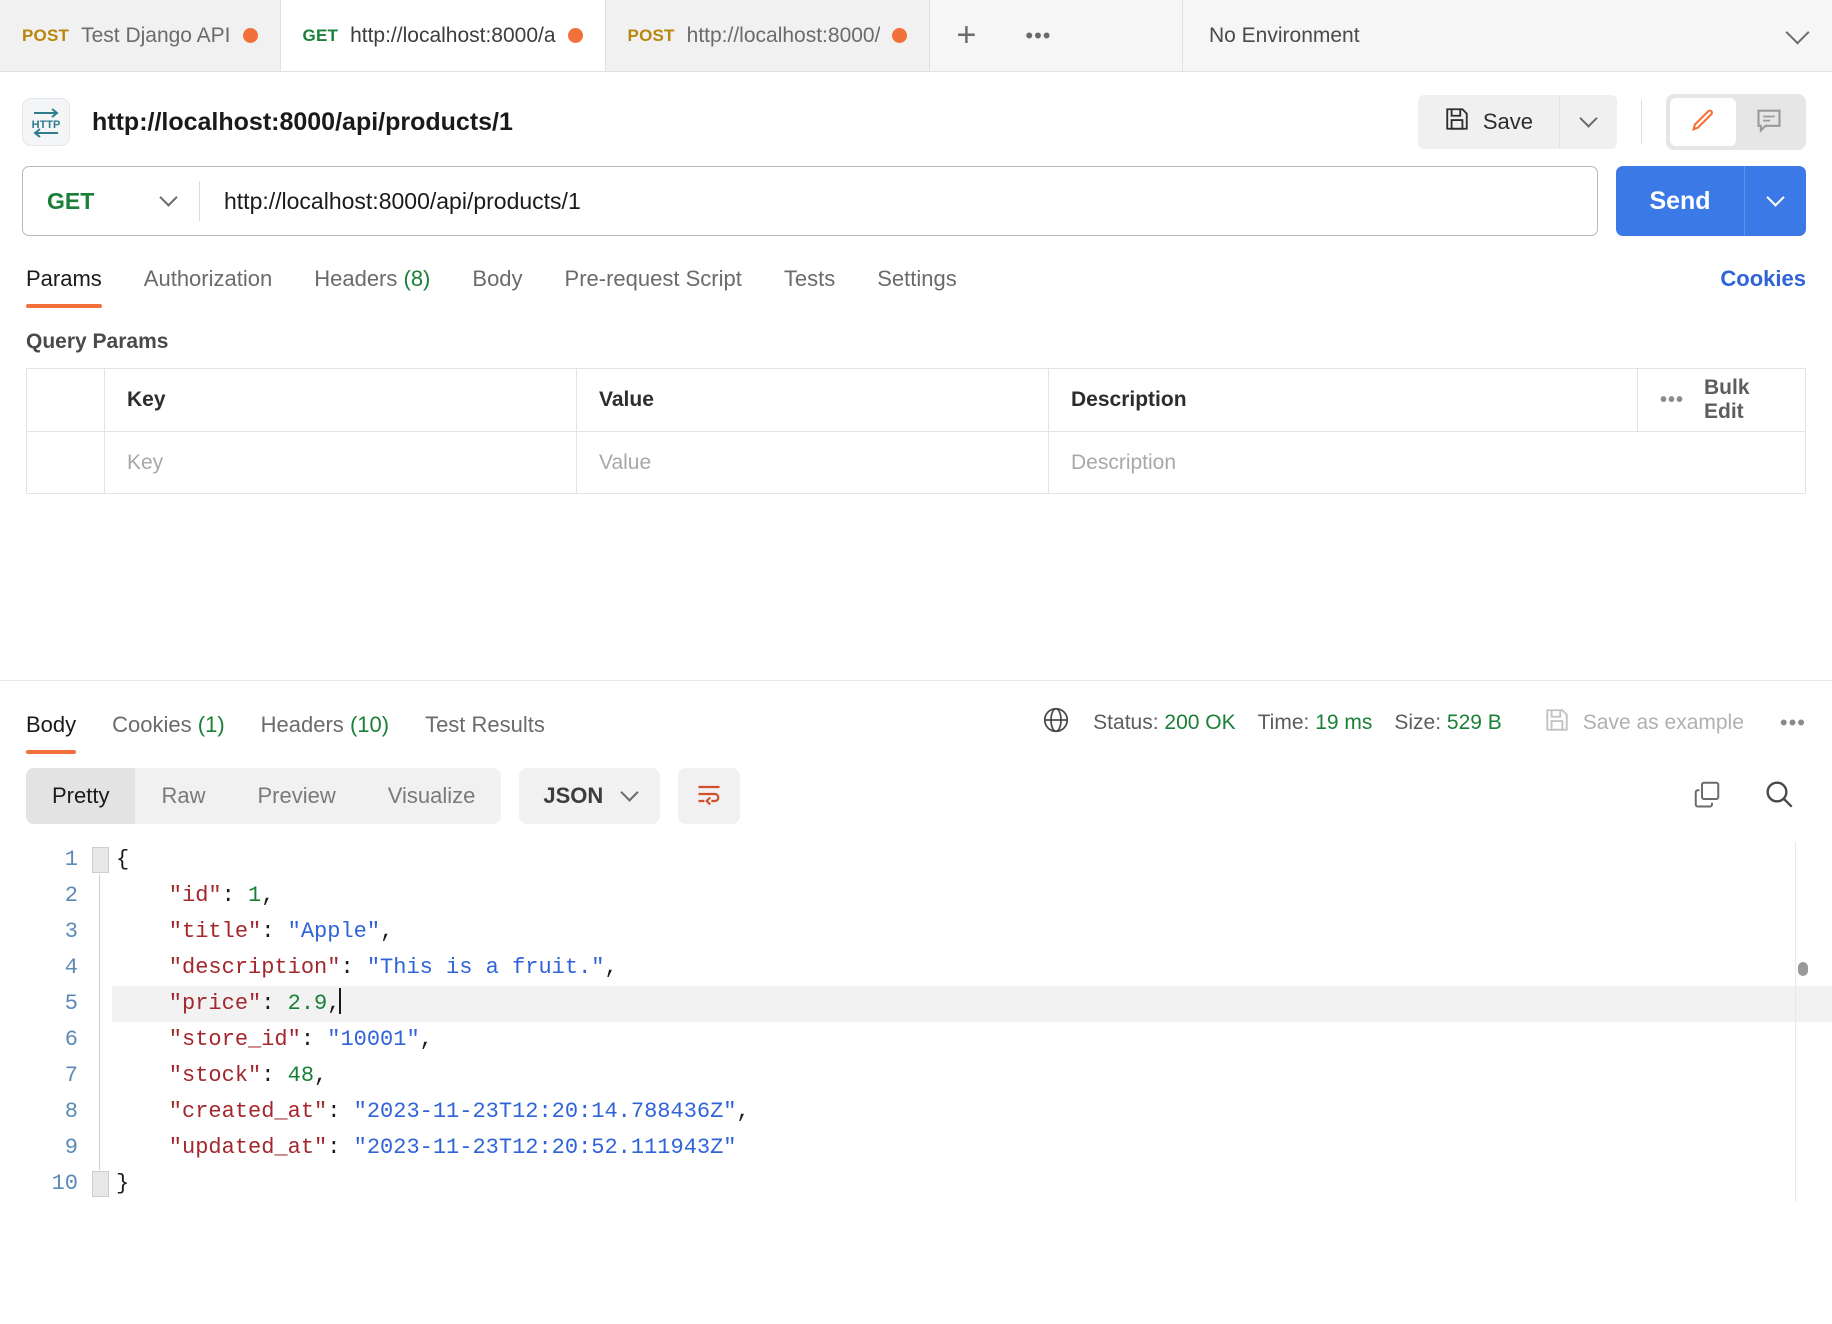  What do you see at coordinates (208, 287) in the screenshot?
I see `tab-authorization: Authorization` at bounding box center [208, 287].